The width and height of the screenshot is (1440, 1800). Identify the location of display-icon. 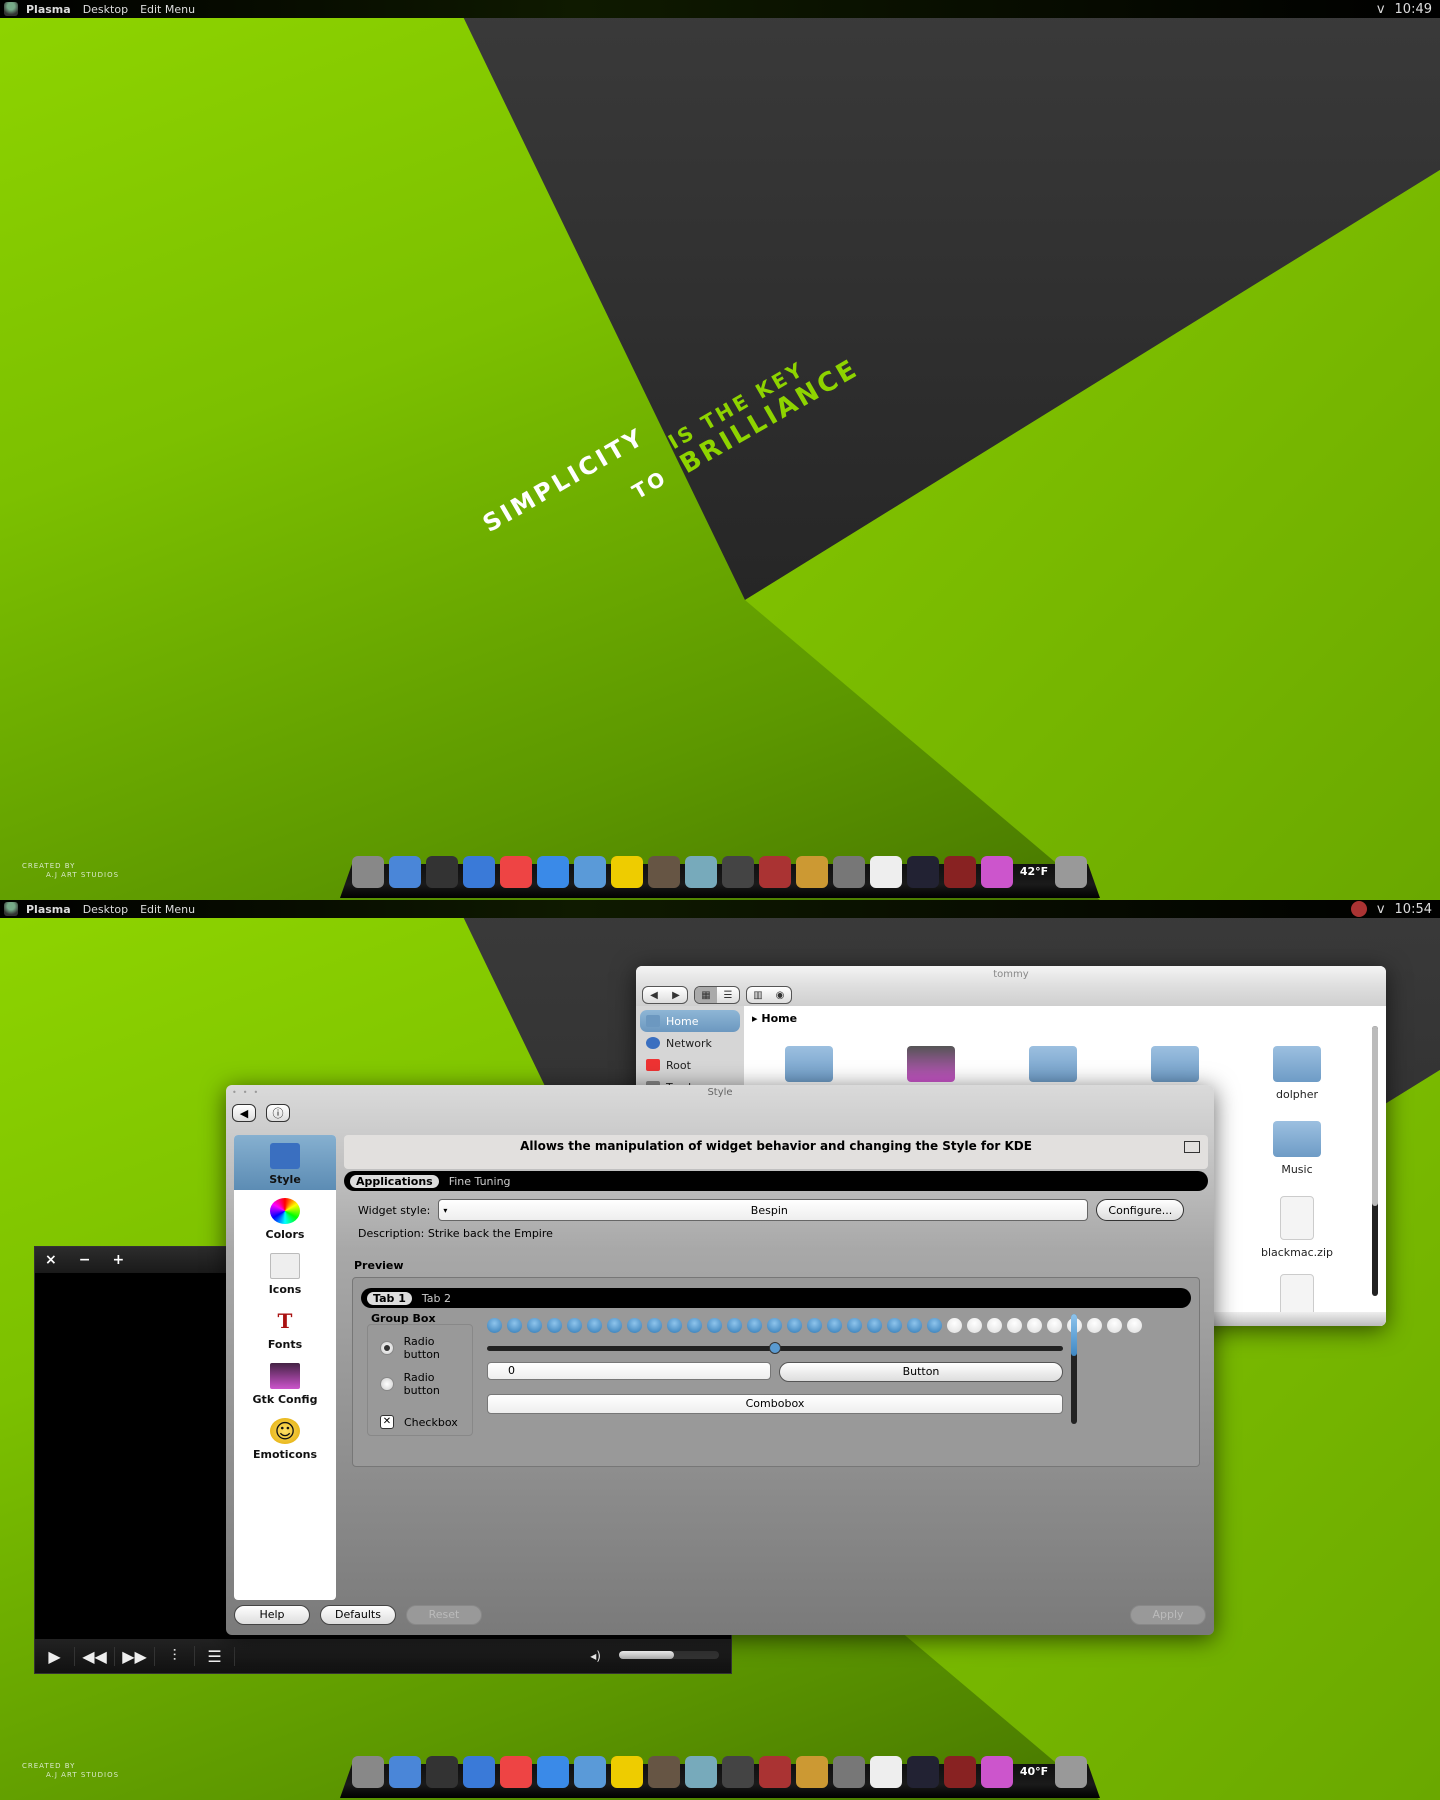
(1192, 1147).